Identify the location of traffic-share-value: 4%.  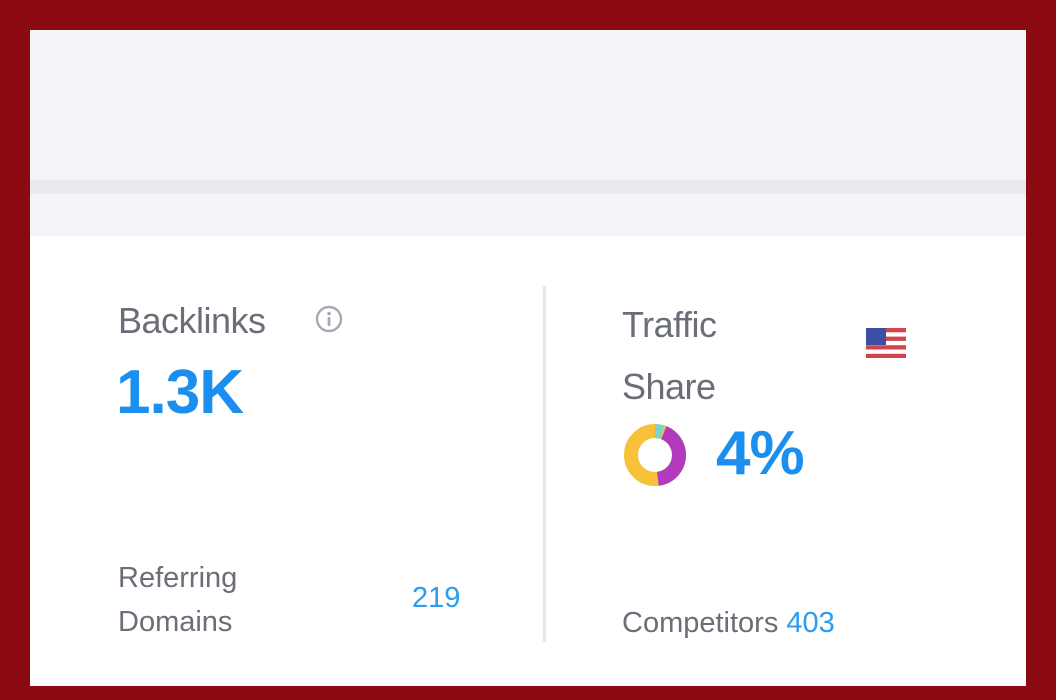
(760, 454).